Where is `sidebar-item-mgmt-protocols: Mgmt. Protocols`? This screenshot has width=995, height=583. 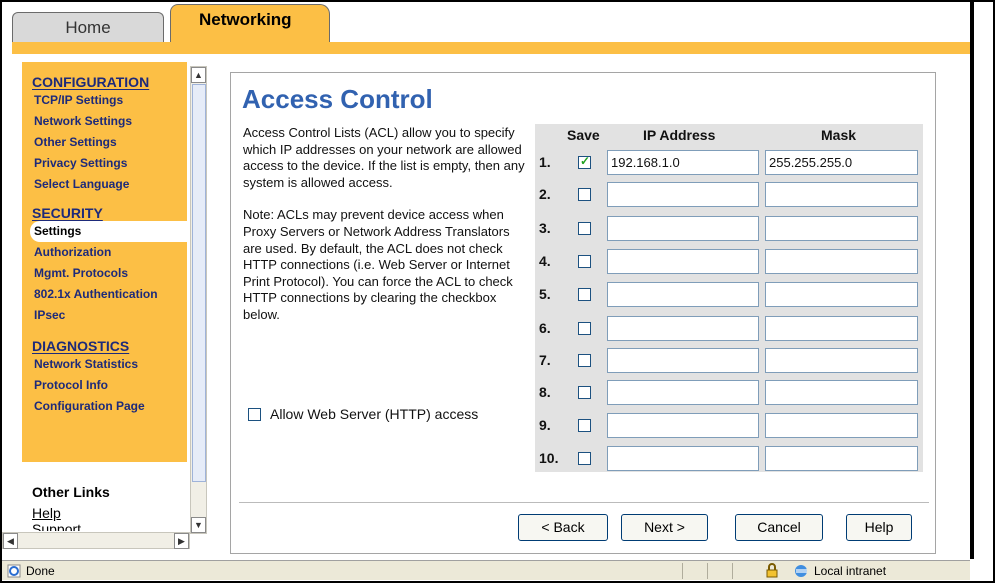
sidebar-item-mgmt-protocols: Mgmt. Protocols is located at coordinates (104, 273).